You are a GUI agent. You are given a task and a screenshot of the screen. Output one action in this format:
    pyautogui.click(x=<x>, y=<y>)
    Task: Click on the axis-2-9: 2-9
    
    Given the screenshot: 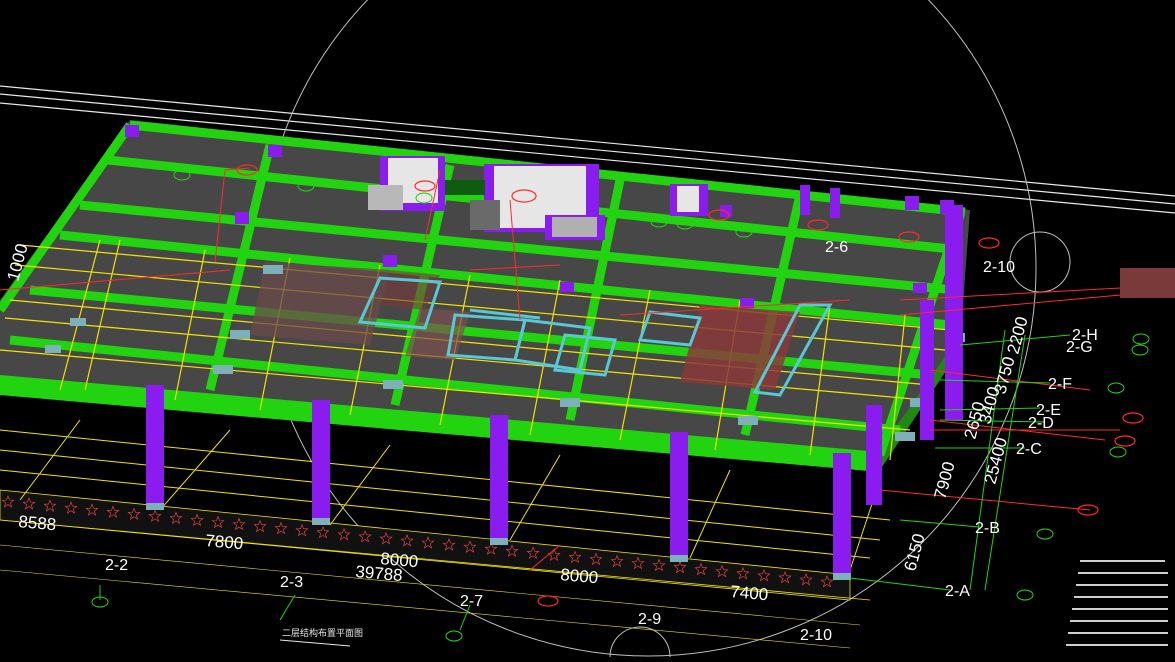 What is the action you would take?
    pyautogui.click(x=649, y=619)
    